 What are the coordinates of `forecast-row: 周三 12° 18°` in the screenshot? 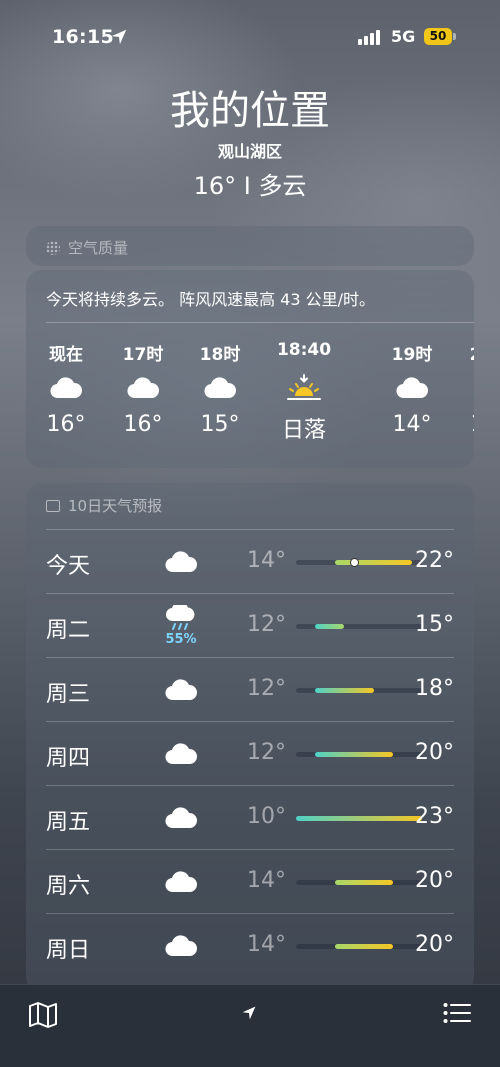 It's located at (250, 689).